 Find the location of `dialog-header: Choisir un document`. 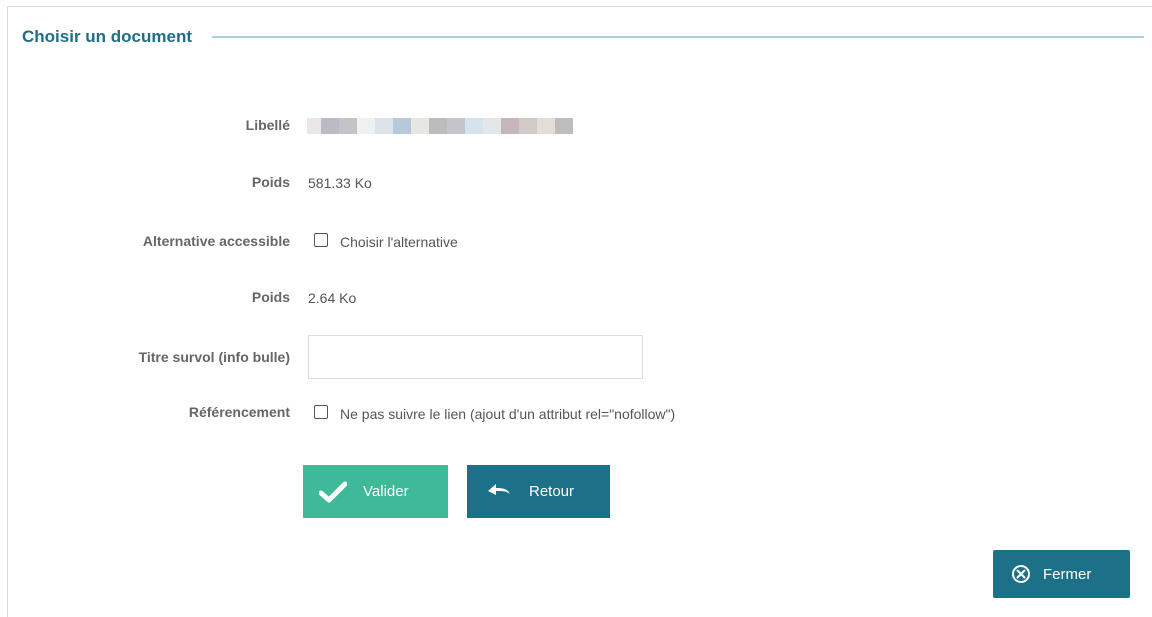

dialog-header: Choisir un document is located at coordinates (583, 37).